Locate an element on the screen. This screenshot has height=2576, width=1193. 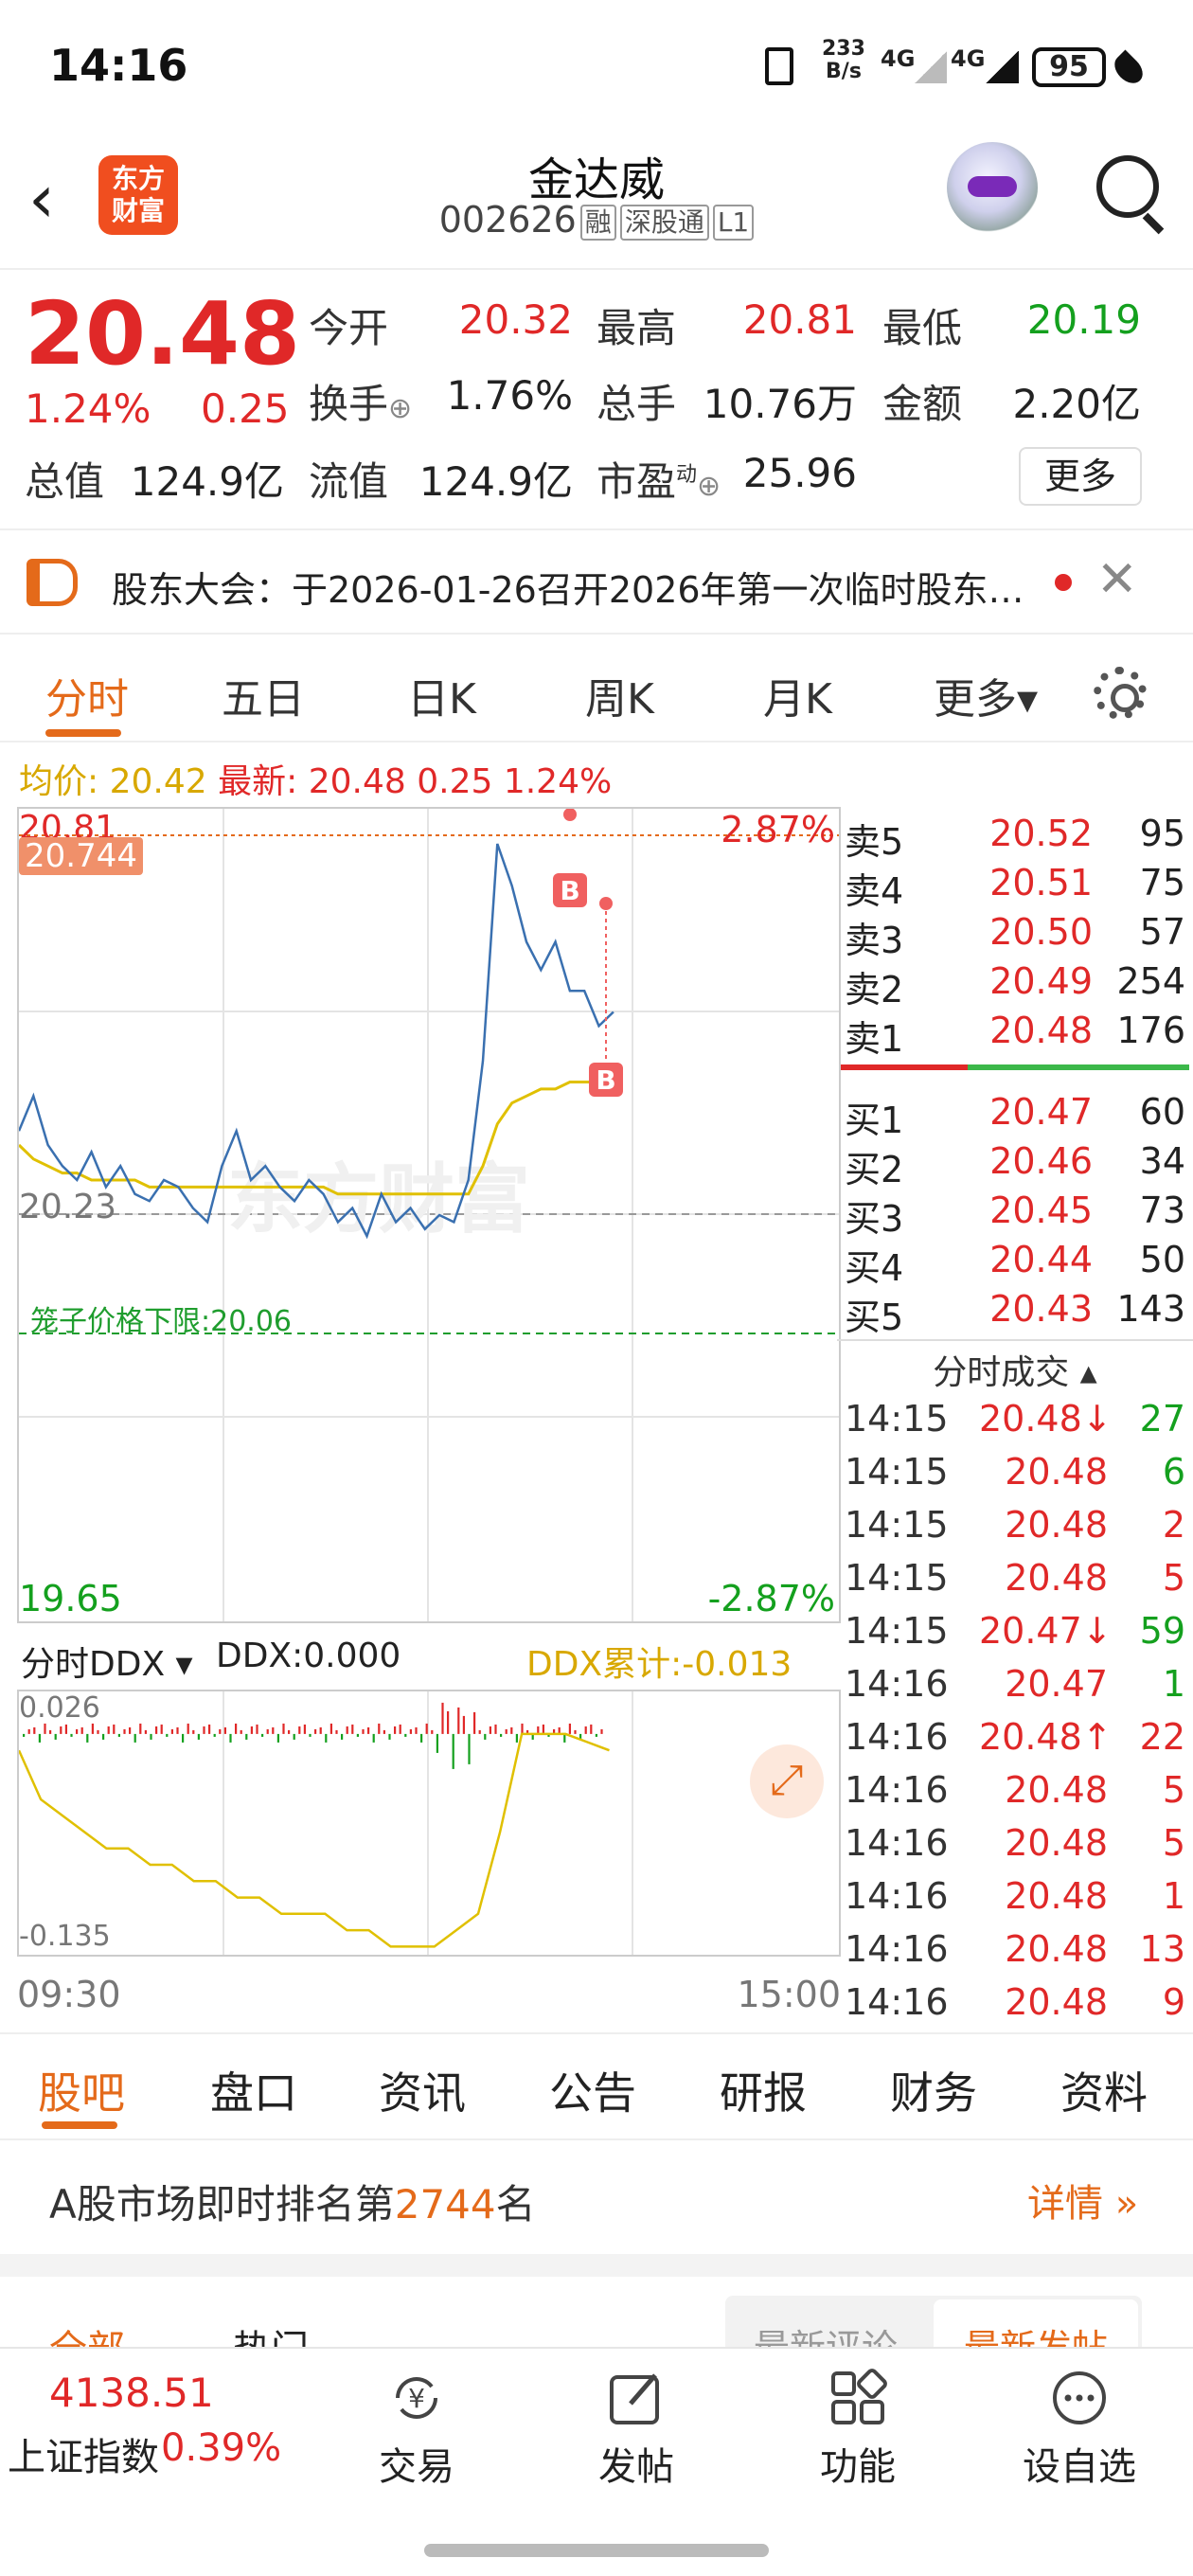
rank-detail-link: 详情 » is located at coordinates (1082, 2200).